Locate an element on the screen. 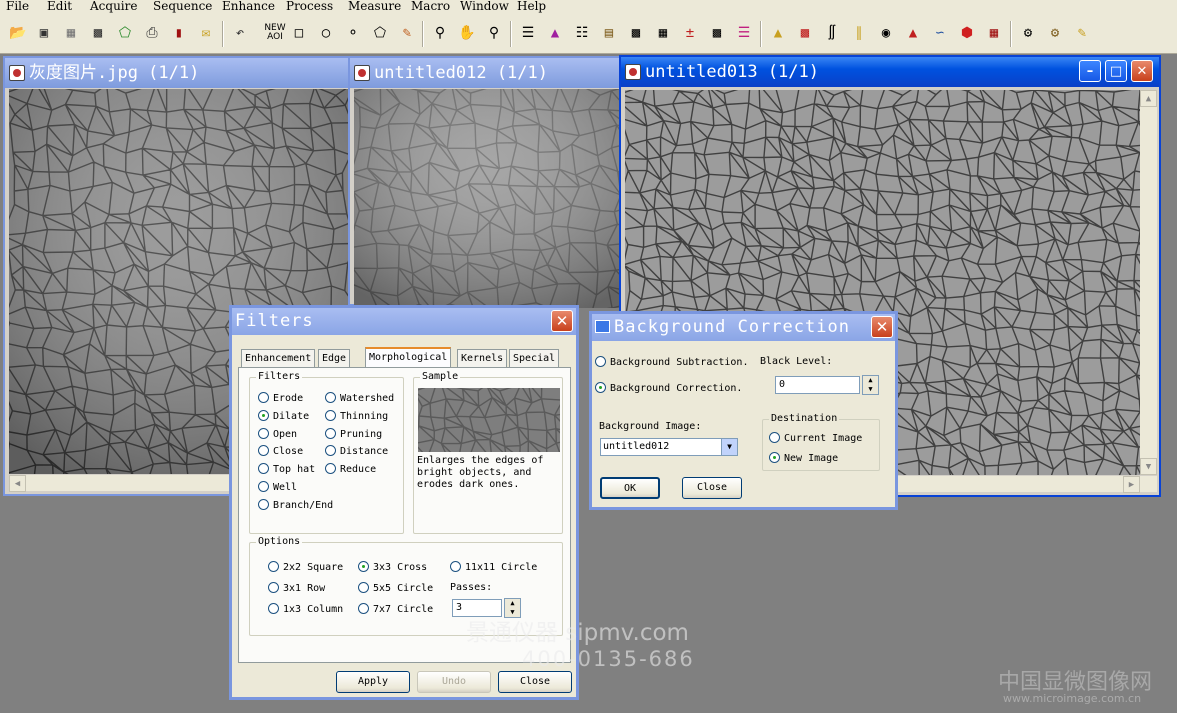 The width and height of the screenshot is (1177, 713). colorize-icon: ▩ is located at coordinates (805, 33).